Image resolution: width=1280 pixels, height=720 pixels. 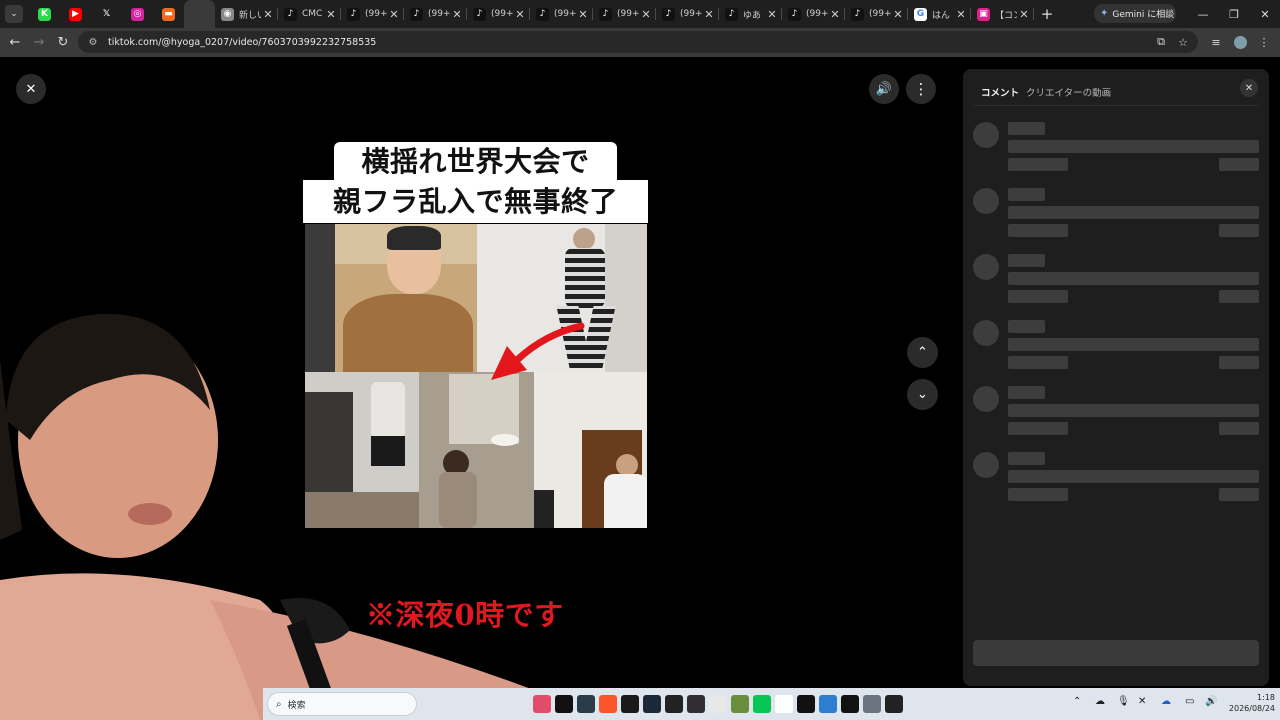 I want to click on cast-icon: ⧉, so click(x=1161, y=42).